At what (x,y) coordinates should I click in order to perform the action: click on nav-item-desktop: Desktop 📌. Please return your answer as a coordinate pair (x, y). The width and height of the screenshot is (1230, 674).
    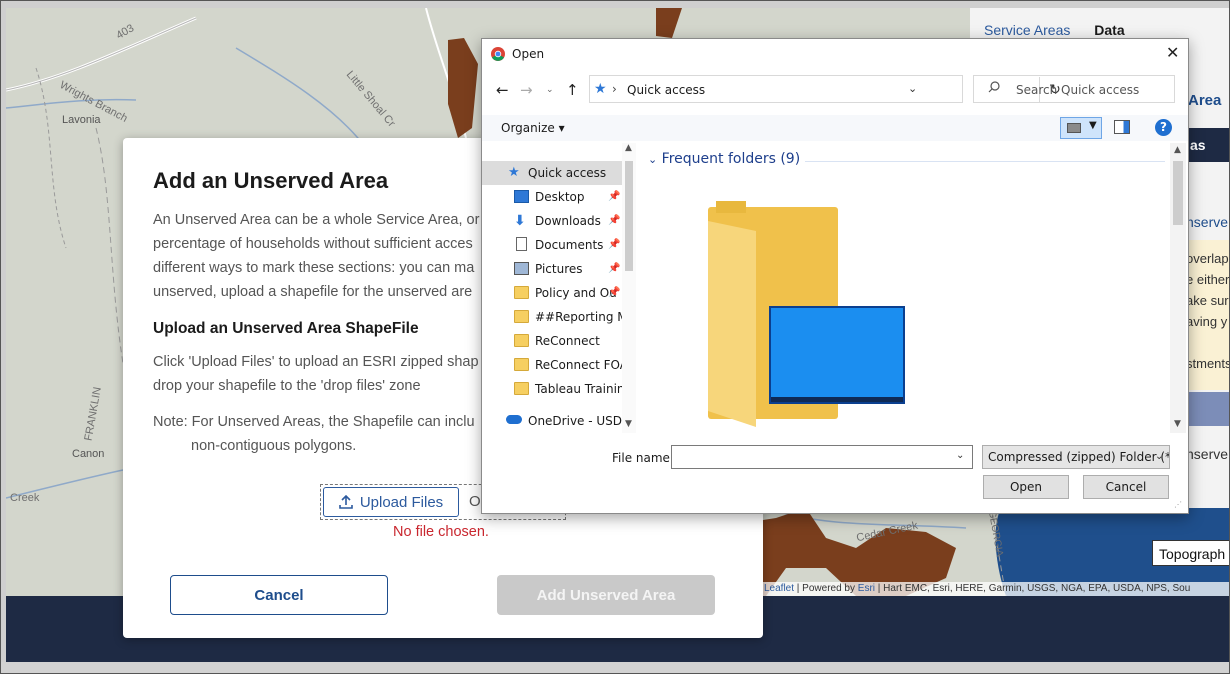
    Looking at the image, I should click on (552, 197).